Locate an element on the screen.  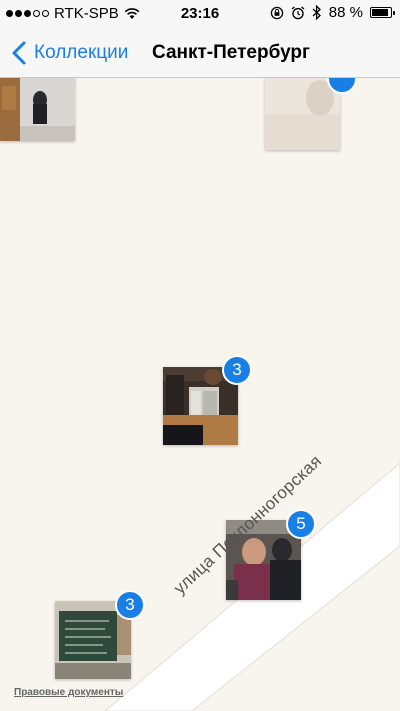
battery-fill is located at coordinates (380, 12).